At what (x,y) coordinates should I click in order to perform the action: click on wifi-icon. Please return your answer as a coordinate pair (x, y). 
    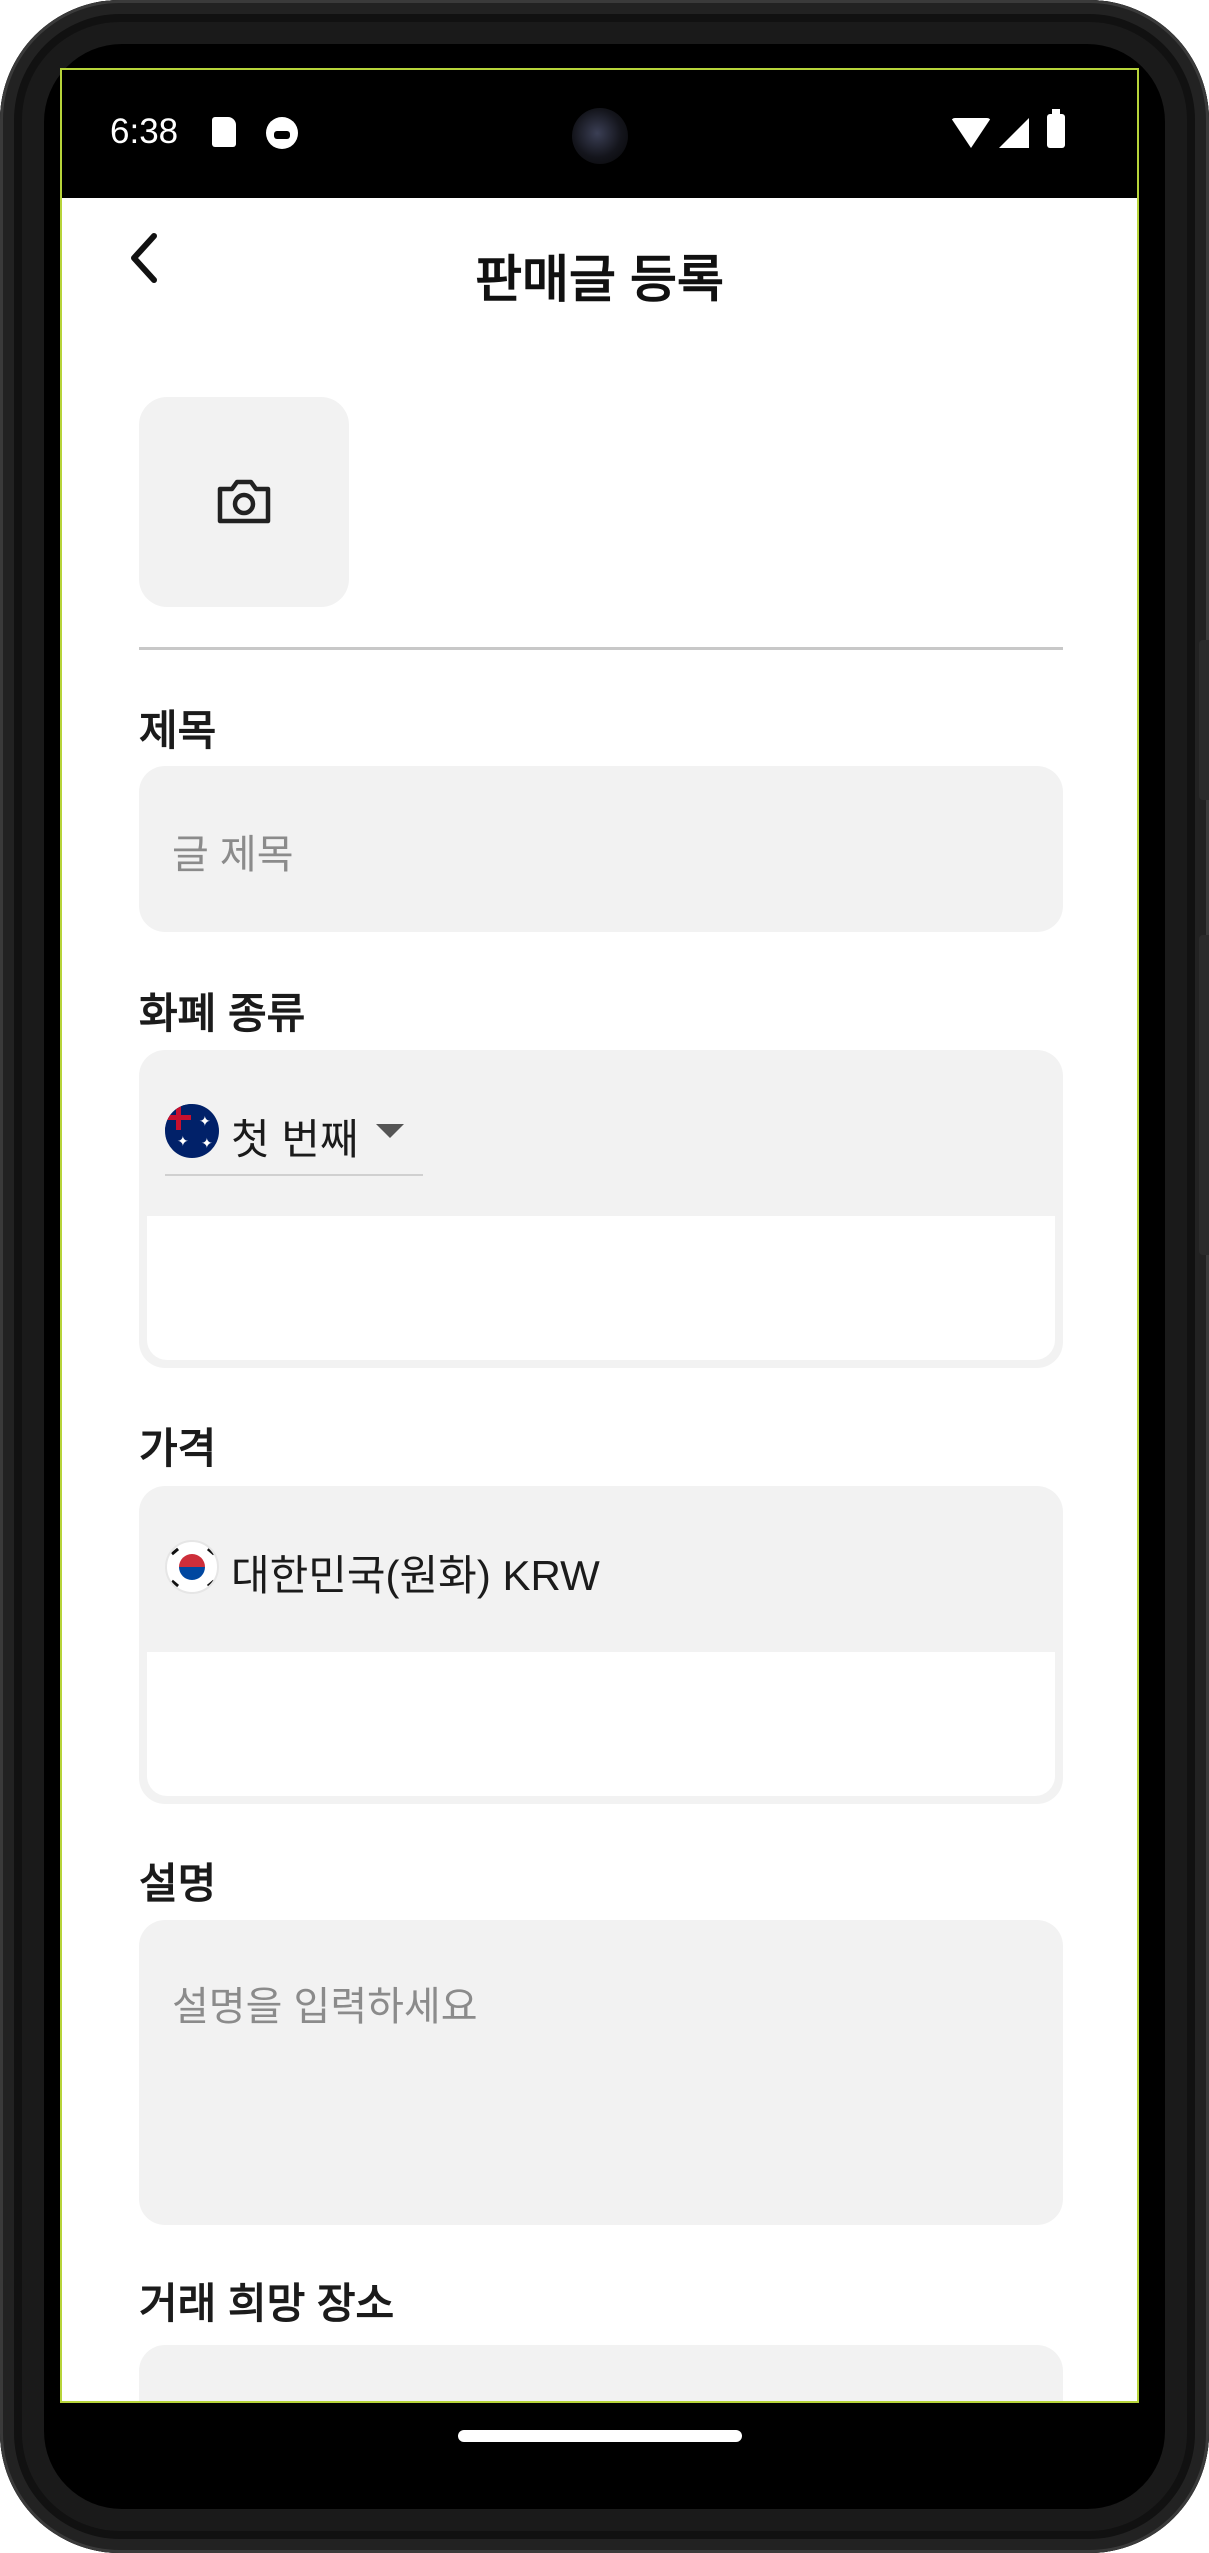
    Looking at the image, I should click on (971, 133).